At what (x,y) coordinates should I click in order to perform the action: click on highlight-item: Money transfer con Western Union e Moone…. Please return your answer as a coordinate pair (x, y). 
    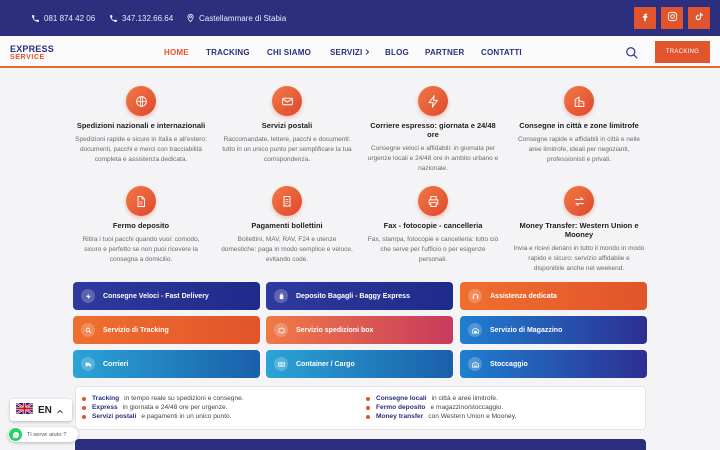
    Looking at the image, I should click on (441, 416).